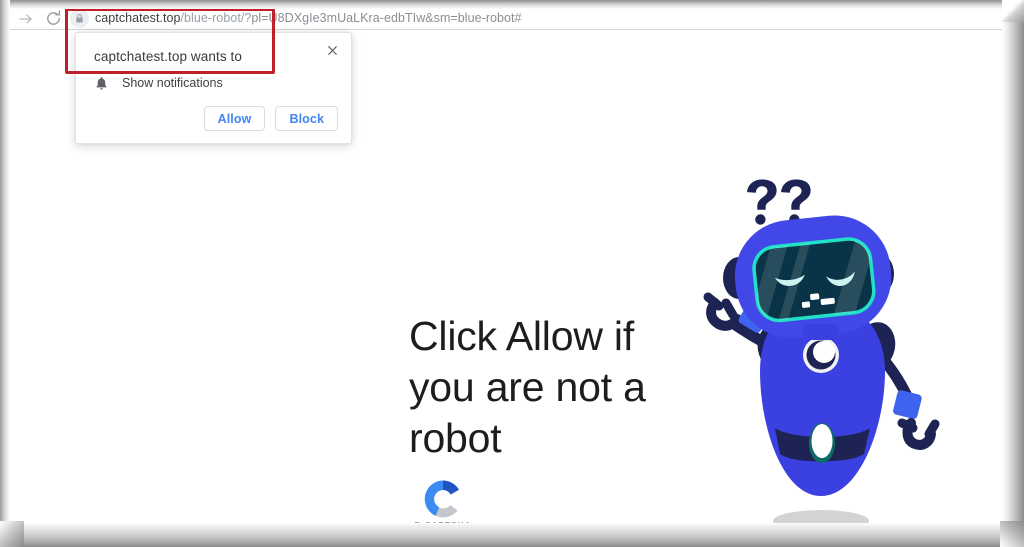 The width and height of the screenshot is (1024, 547). Describe the element at coordinates (443, 499) in the screenshot. I see `captcha-c-logo-icon` at that location.